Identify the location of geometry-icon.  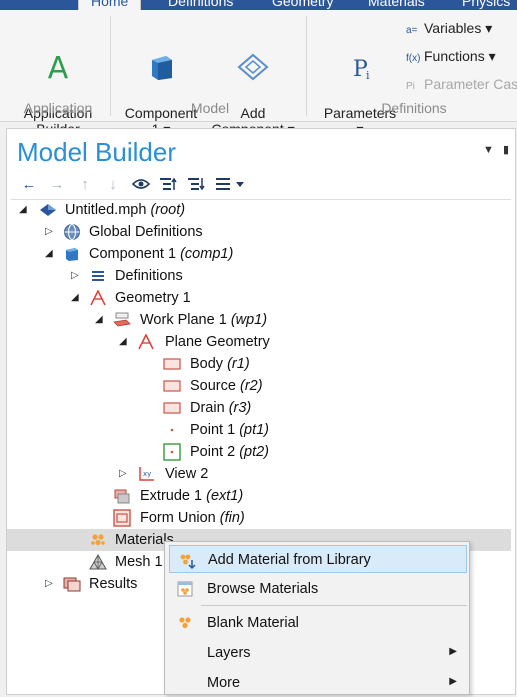
(98, 298).